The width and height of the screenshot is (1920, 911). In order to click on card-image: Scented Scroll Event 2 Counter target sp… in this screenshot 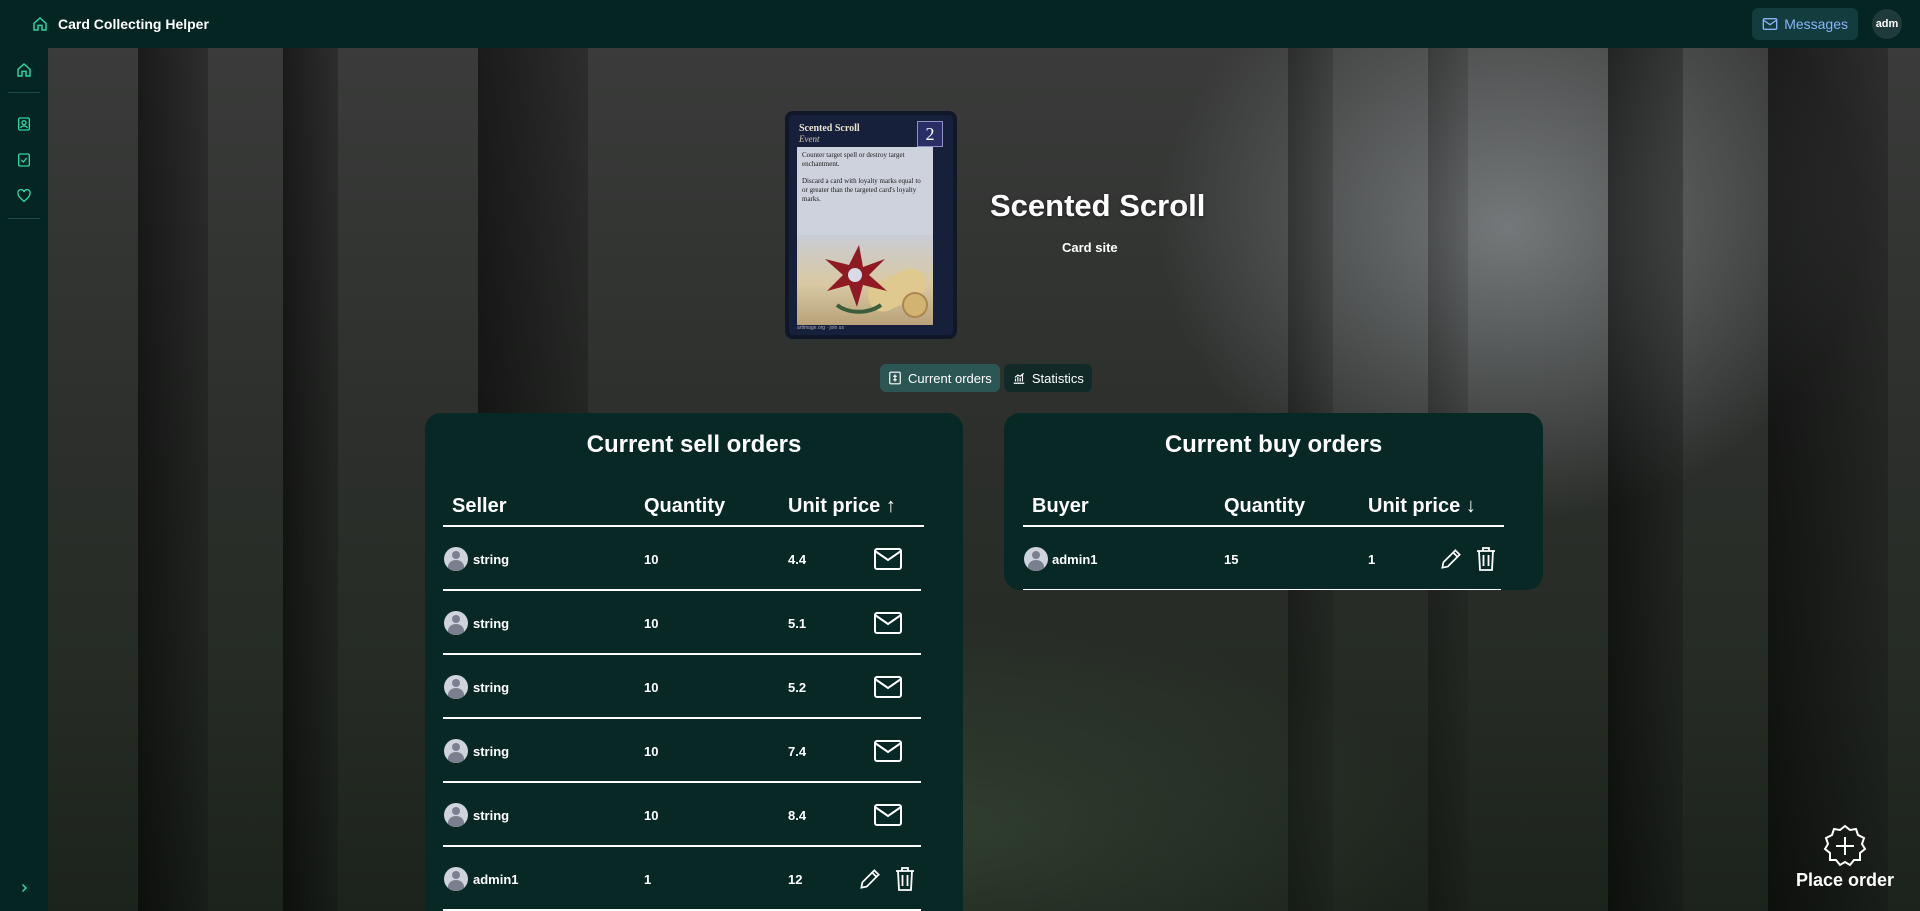, I will do `click(871, 225)`.